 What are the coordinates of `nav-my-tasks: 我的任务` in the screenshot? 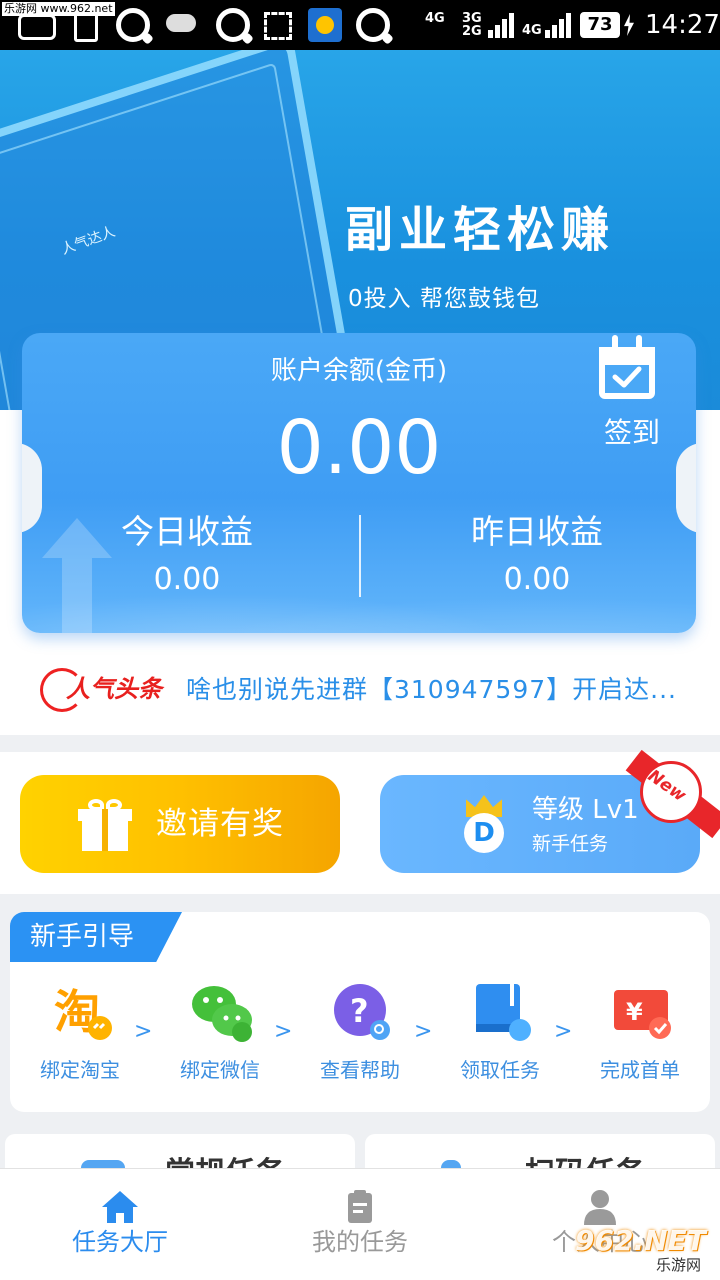 It's located at (360, 1224).